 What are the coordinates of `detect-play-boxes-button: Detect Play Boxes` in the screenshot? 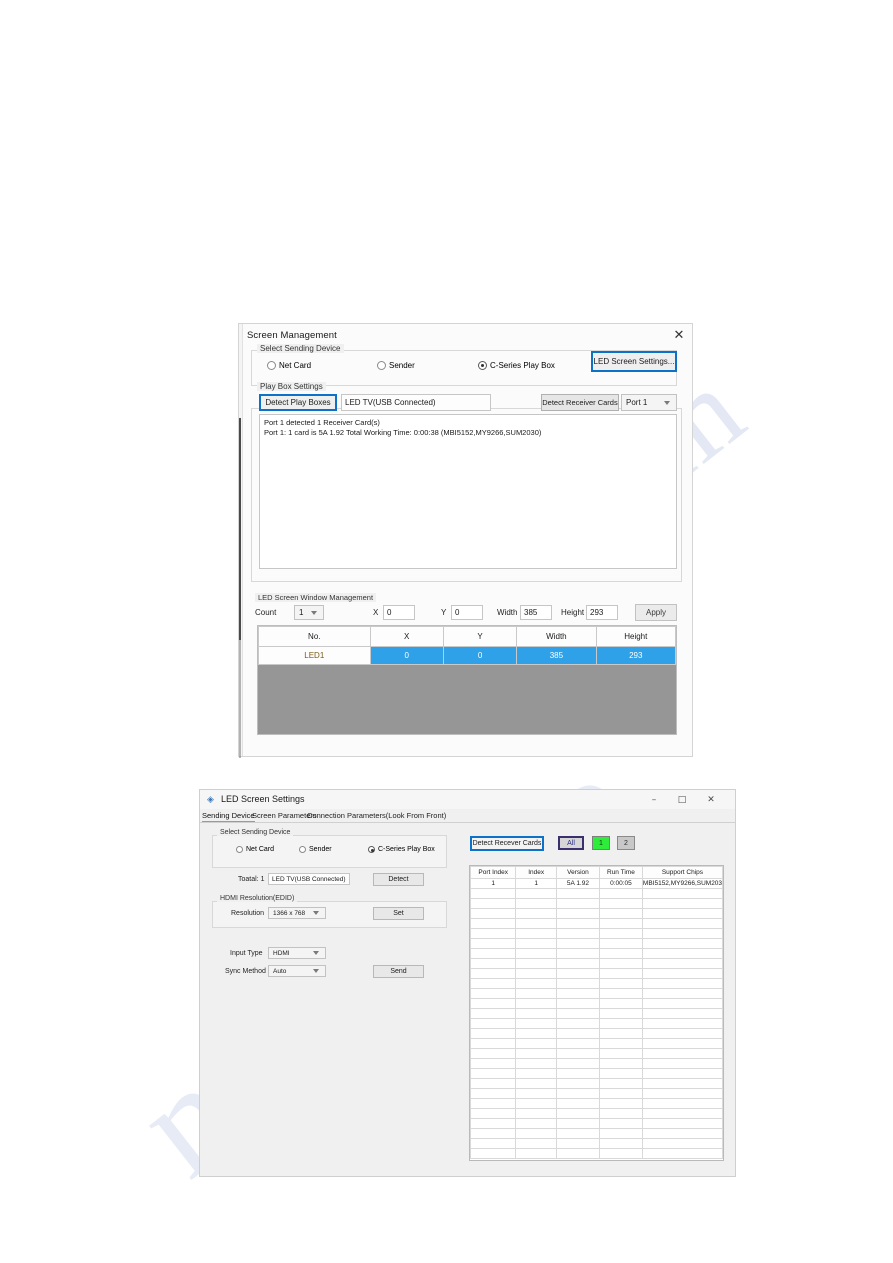 It's located at (298, 402).